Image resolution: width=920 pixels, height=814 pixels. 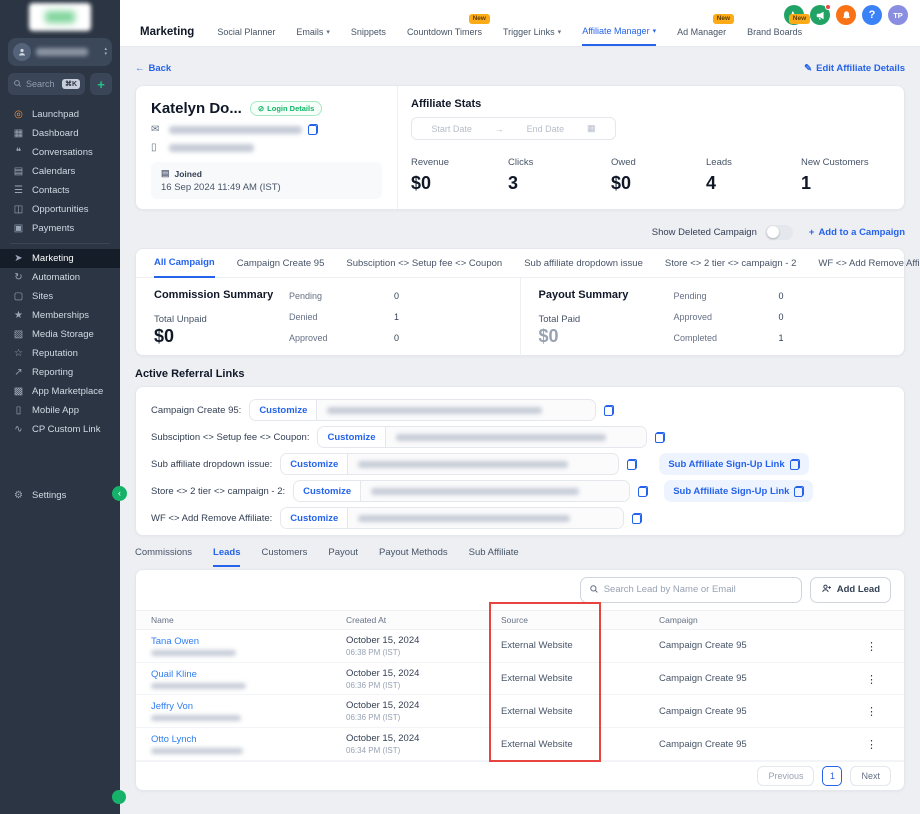 I want to click on sidebar-item-automation: ↻ Automation, so click(x=60, y=277).